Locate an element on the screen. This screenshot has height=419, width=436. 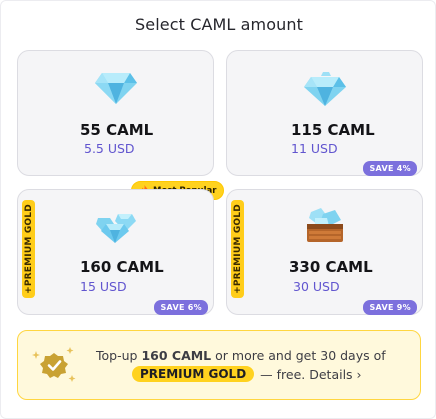
save-badge: SAVE 9% is located at coordinates (390, 307).